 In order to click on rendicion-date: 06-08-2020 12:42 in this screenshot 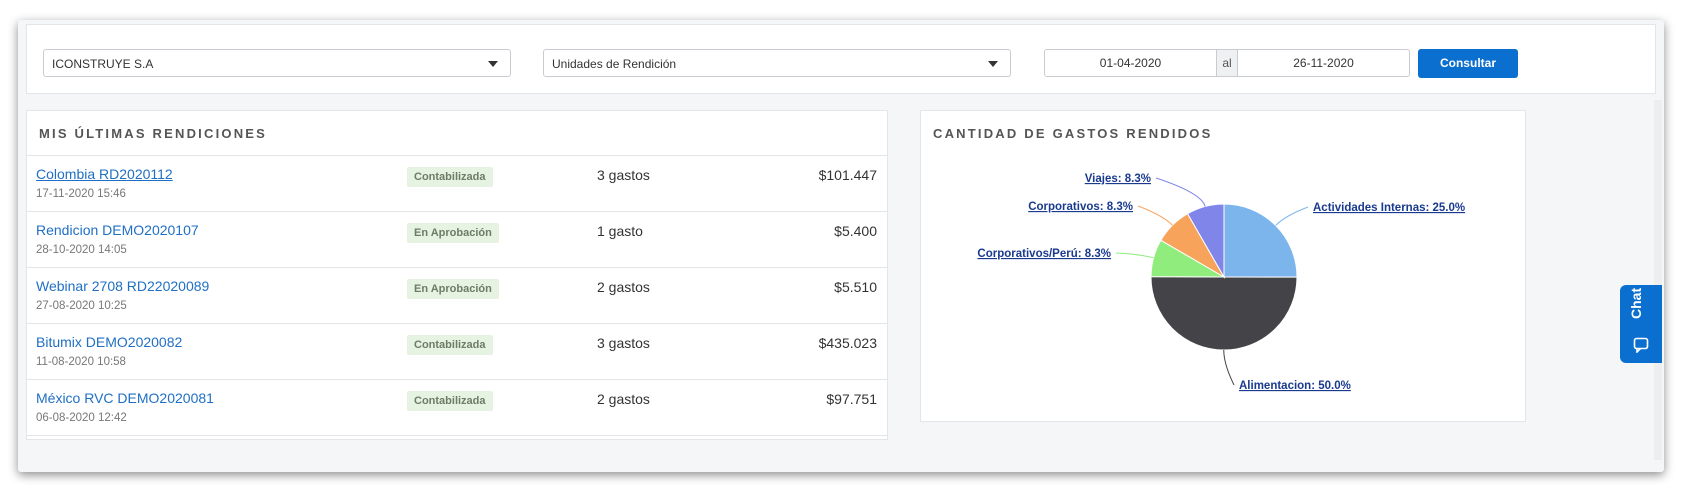, I will do `click(81, 418)`.